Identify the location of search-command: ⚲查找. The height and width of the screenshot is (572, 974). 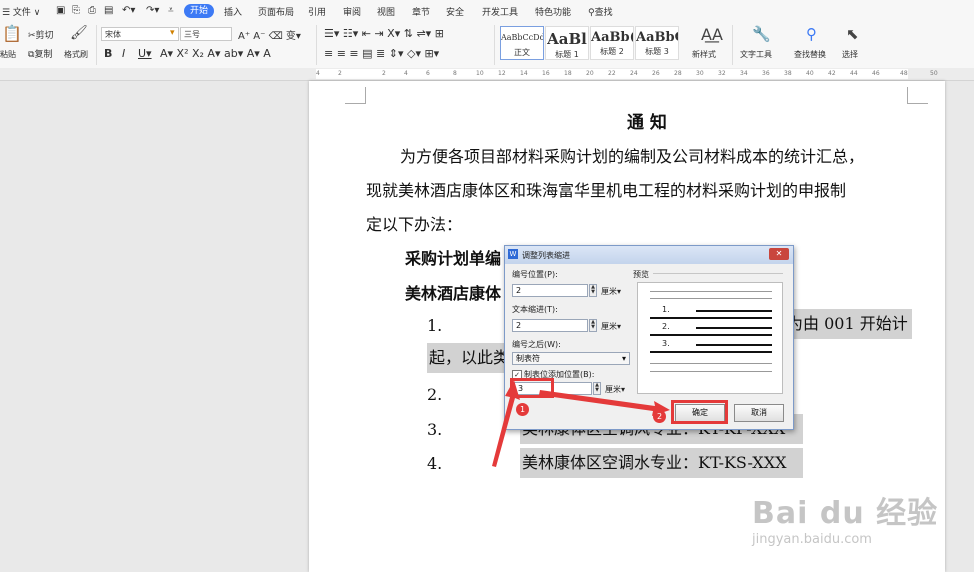
(600, 11).